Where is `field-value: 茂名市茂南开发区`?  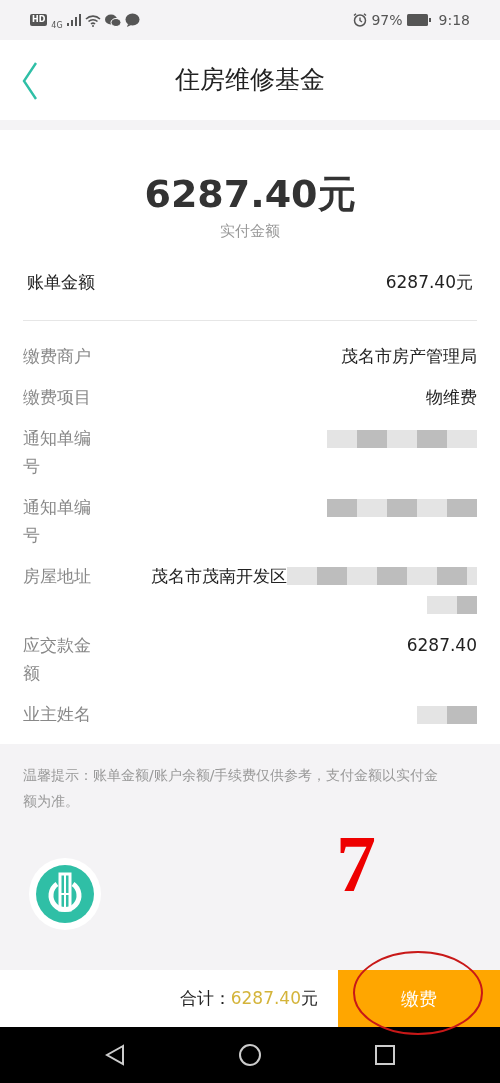
field-value: 茂名市茂南开发区 is located at coordinates (219, 576).